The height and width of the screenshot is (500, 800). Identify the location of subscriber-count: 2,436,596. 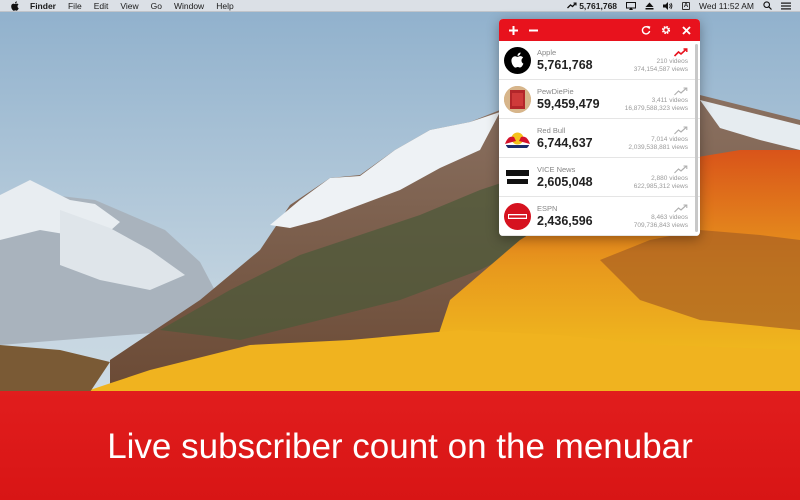
(565, 220).